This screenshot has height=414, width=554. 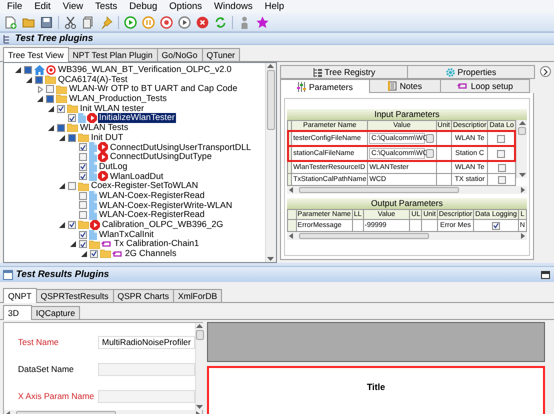 I want to click on tree-item: WLAN_Production_Tests, so click(x=118, y=99).